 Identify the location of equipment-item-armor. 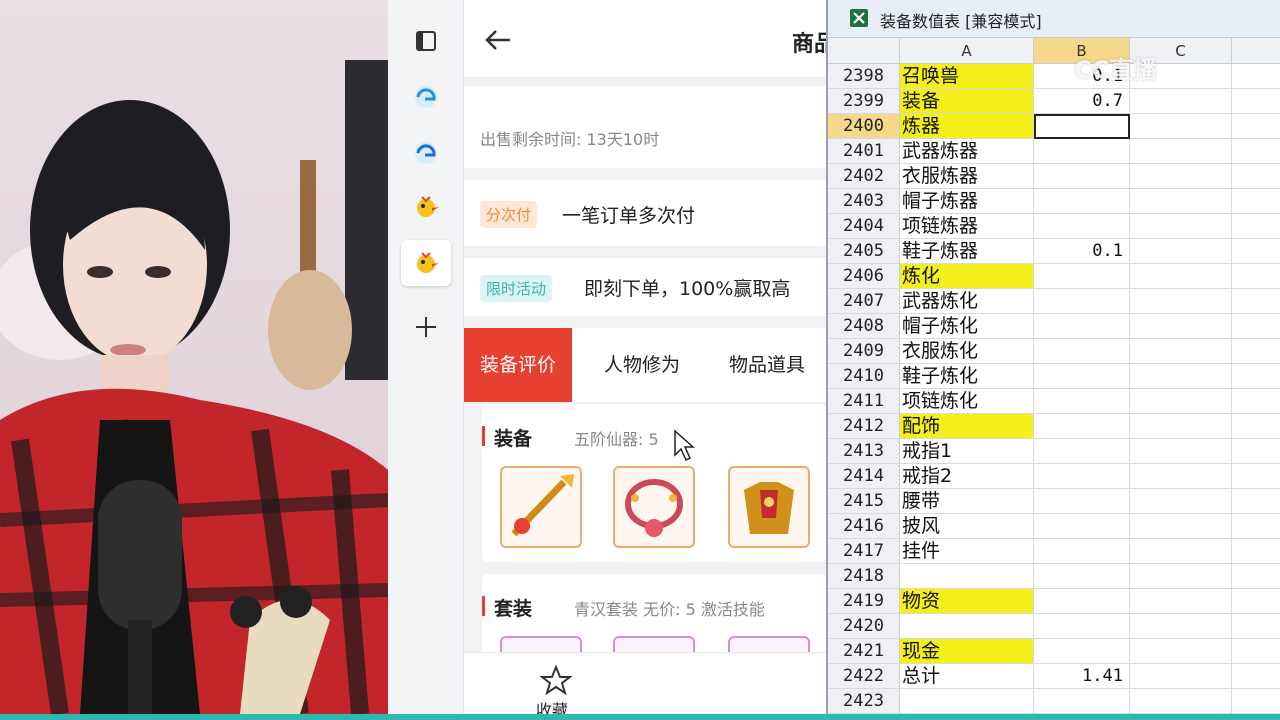
(769, 507).